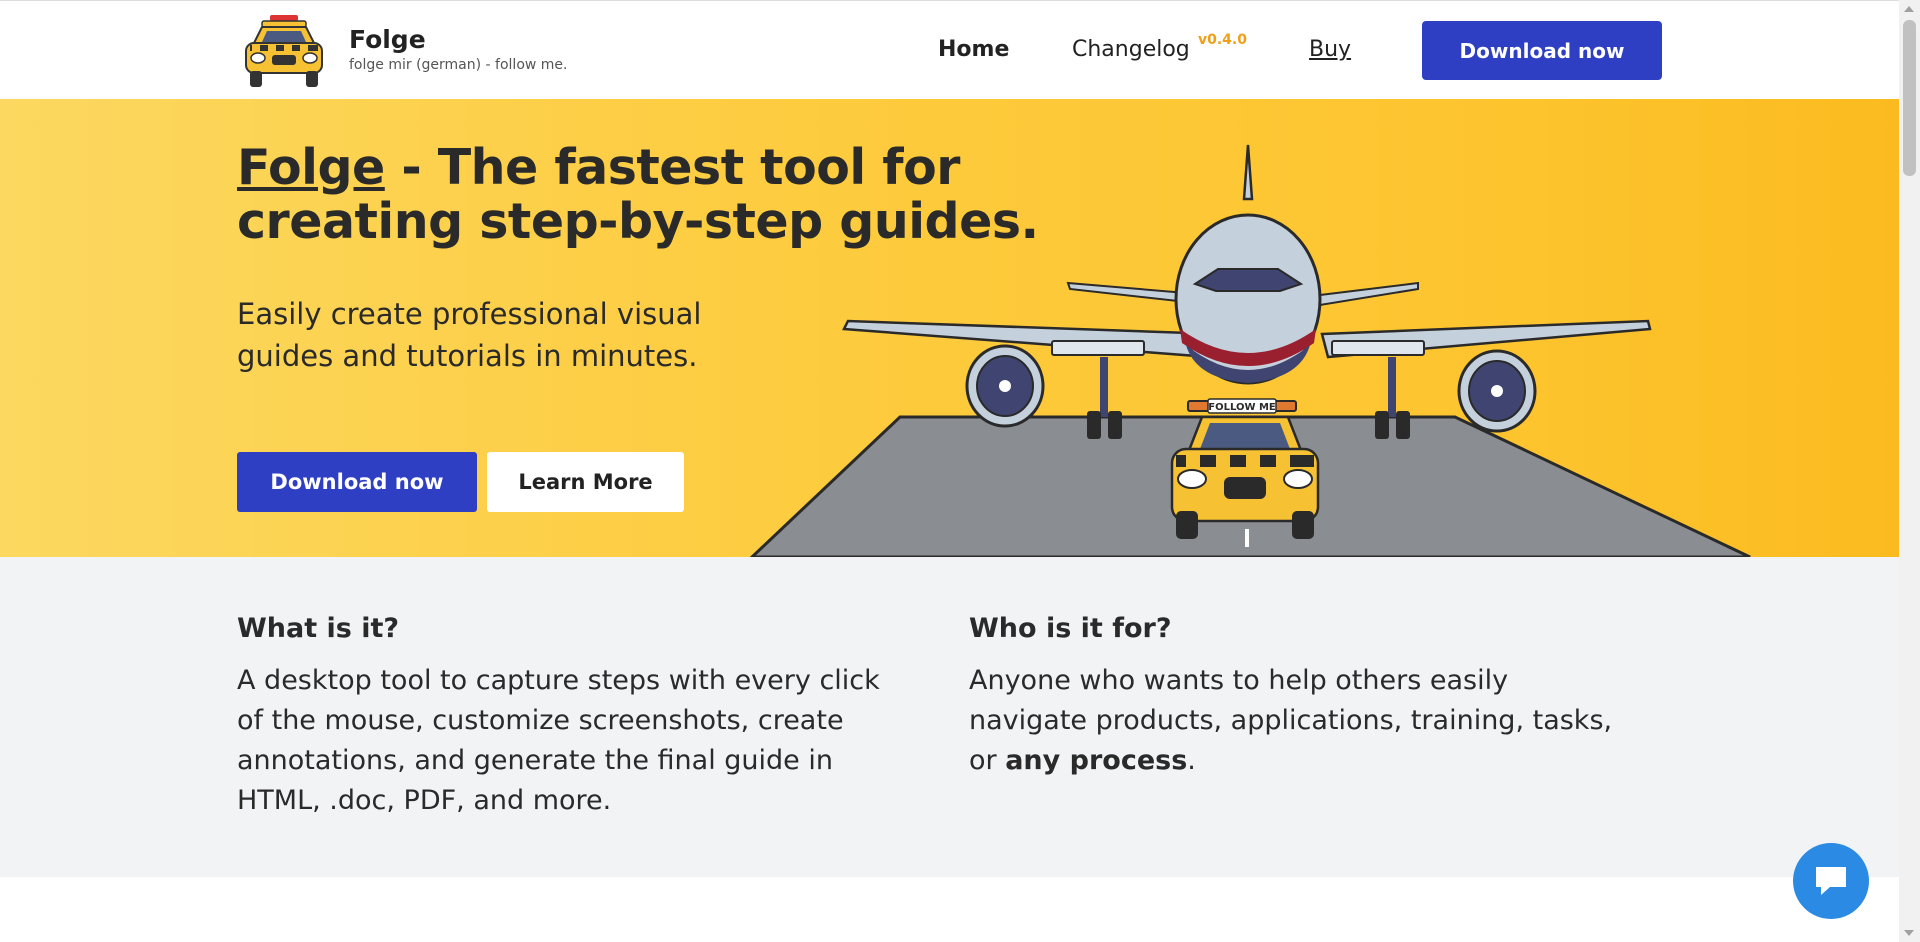 The width and height of the screenshot is (1920, 942). What do you see at coordinates (973, 49) in the screenshot?
I see `nav-home-link: Home` at bounding box center [973, 49].